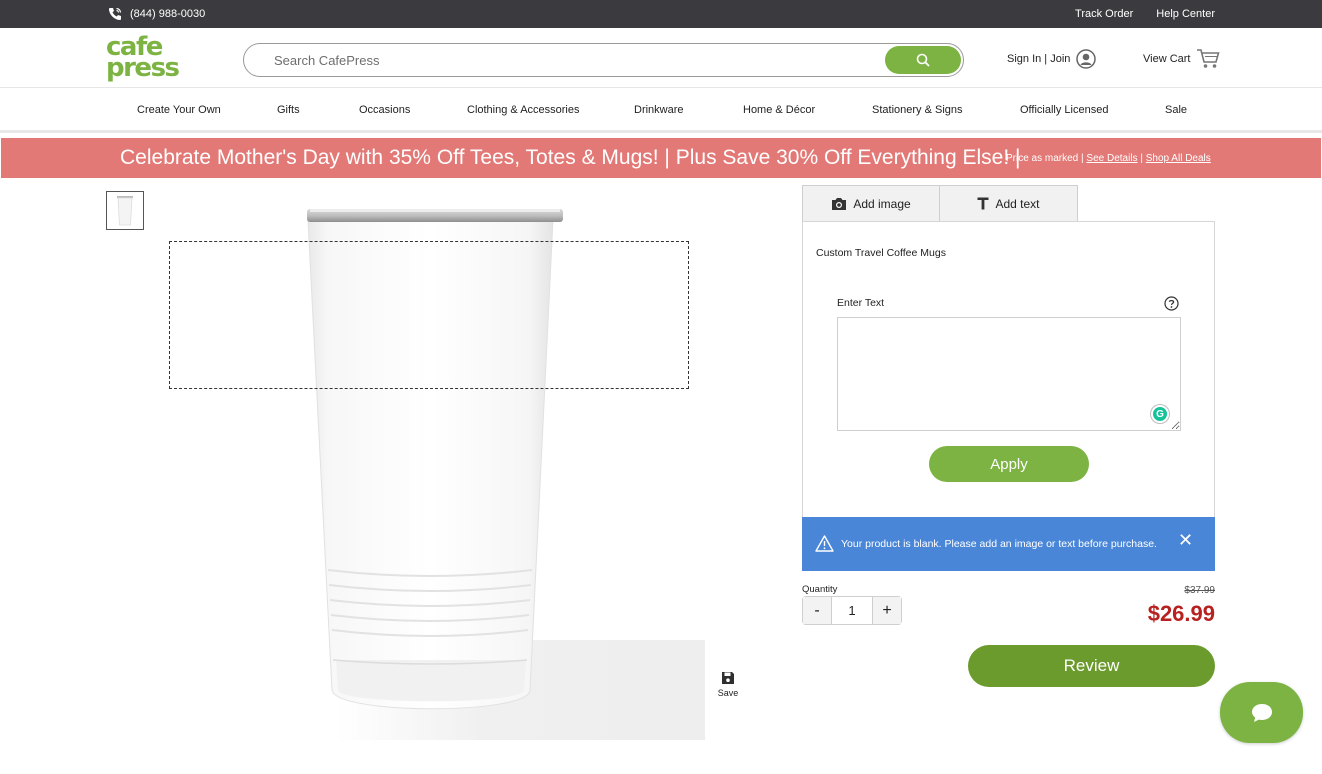 The image size is (1322, 774). I want to click on phone-number: (844) 988-0030, so click(168, 14).